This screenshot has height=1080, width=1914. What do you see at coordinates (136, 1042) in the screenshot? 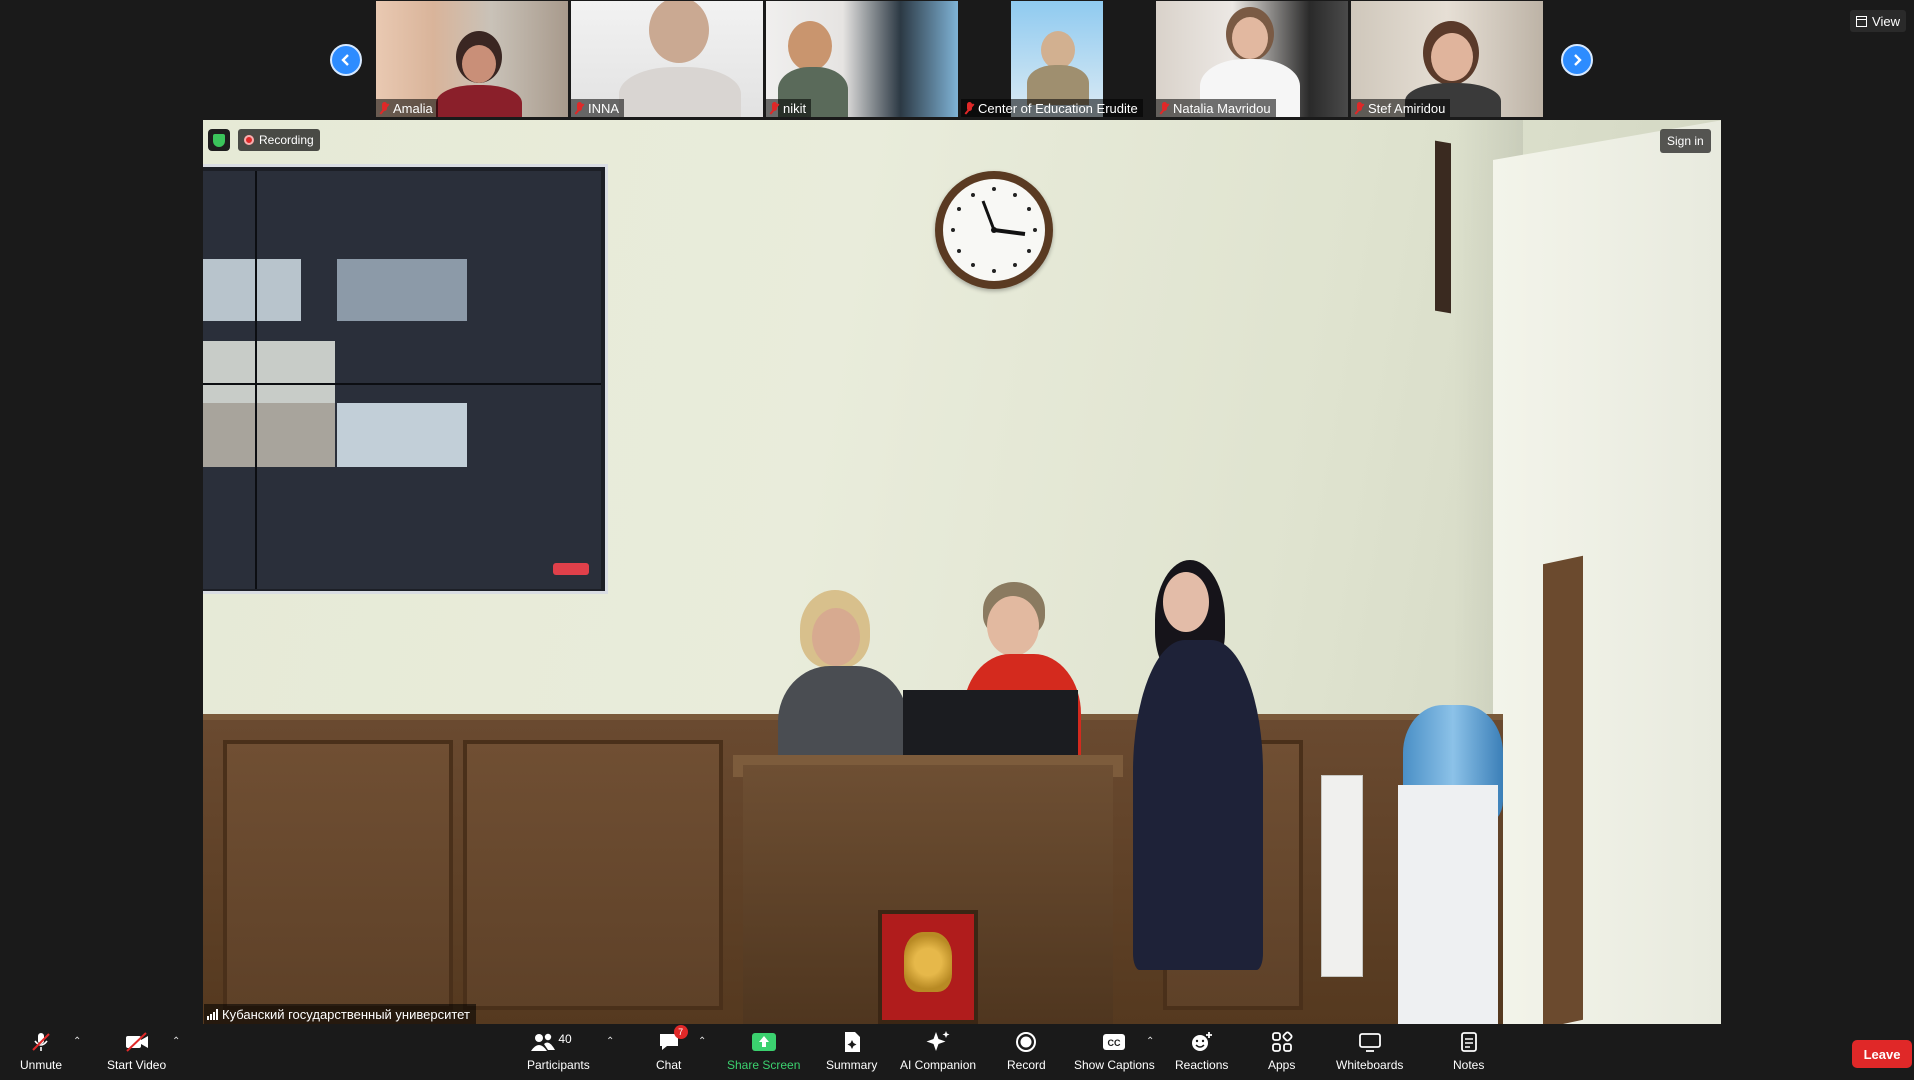
I see `video-off-icon` at bounding box center [136, 1042].